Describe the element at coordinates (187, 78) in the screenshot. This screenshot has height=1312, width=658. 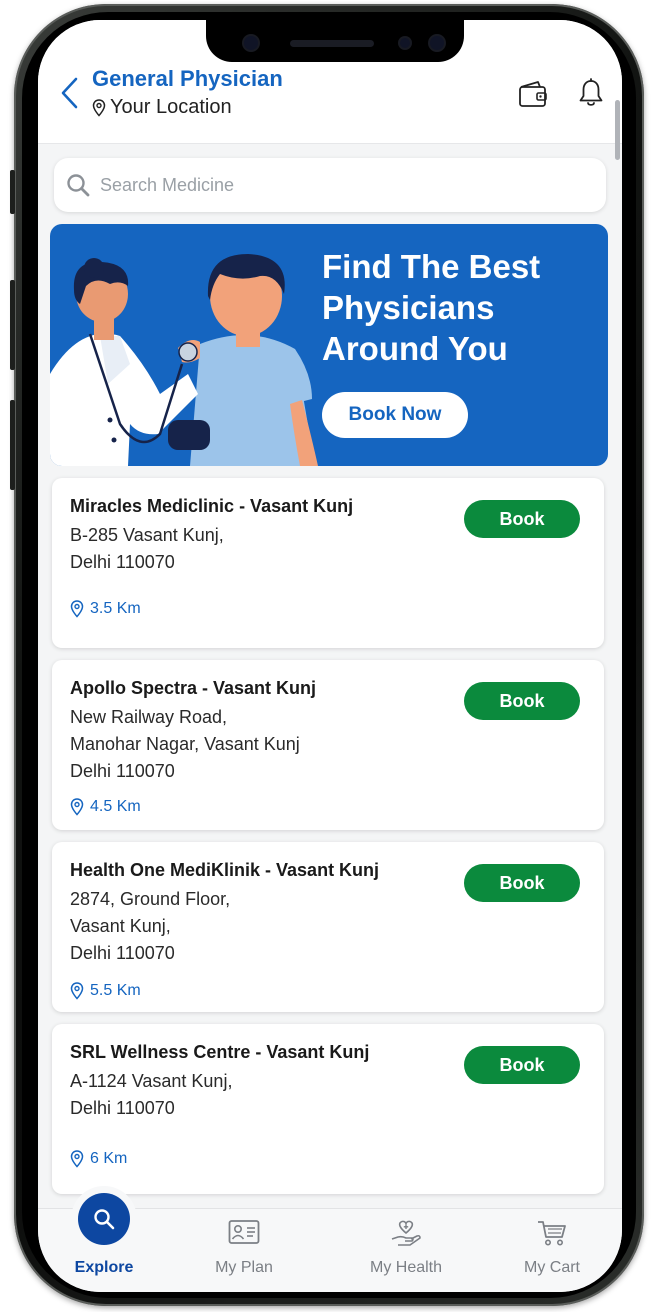
I see `page-title: General Physician` at that location.